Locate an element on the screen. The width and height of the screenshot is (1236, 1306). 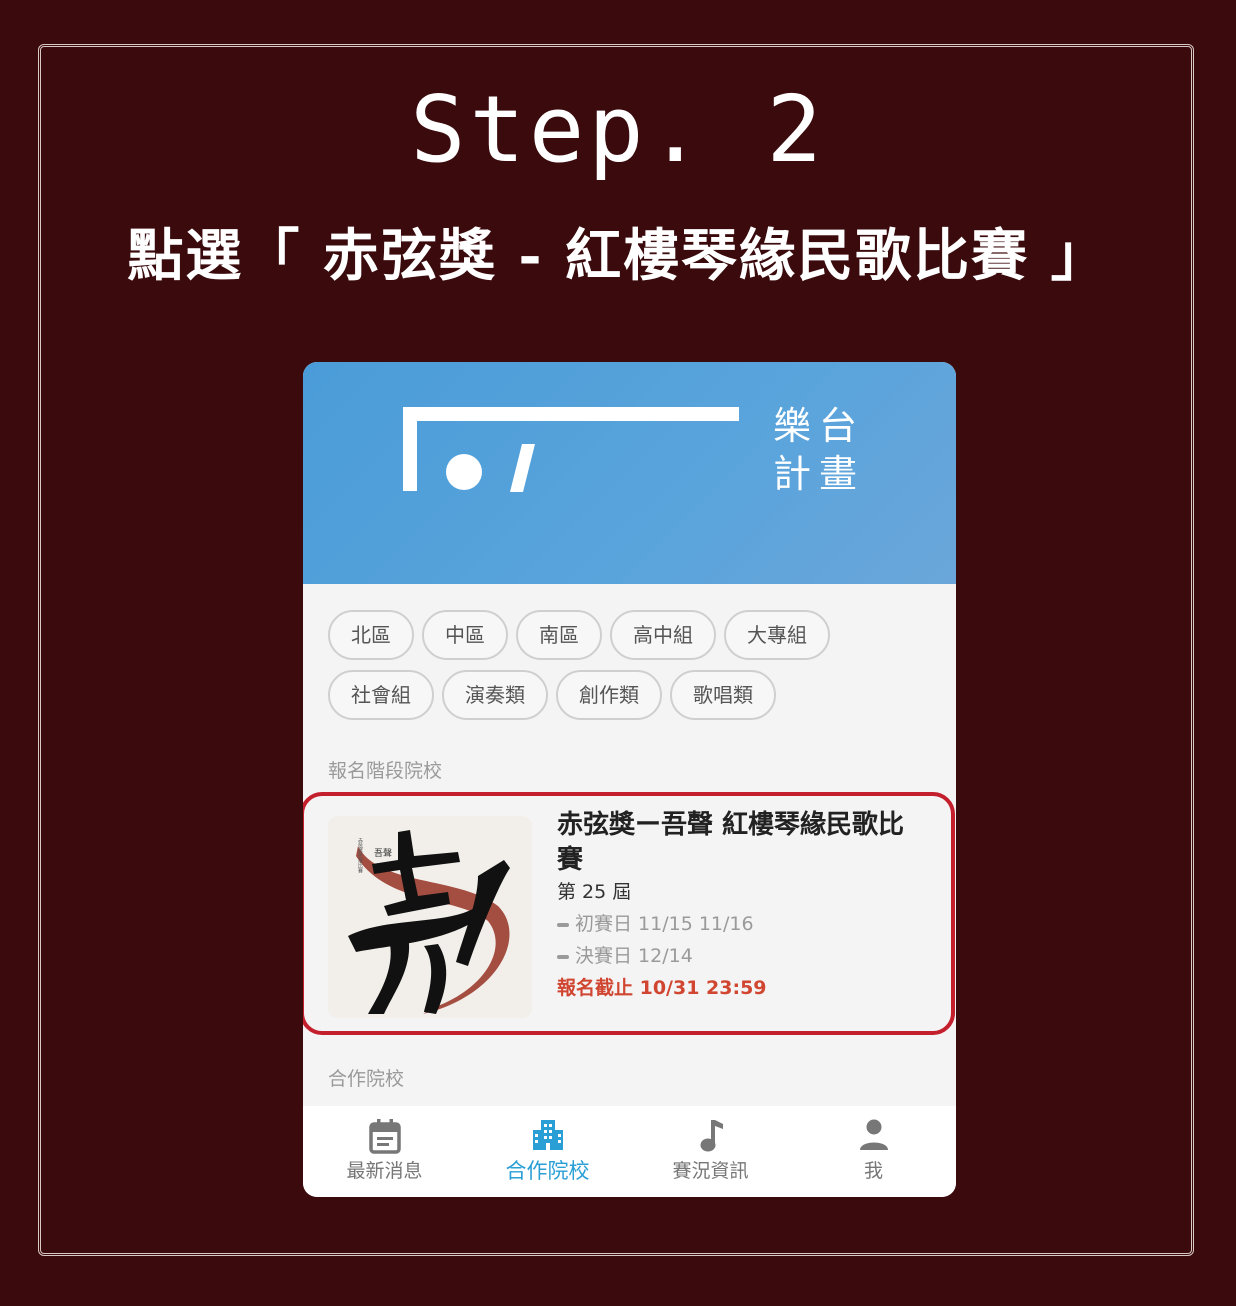
filter-chips: 北區 中區 南區 高中組 大專組 社會組 演奏類 創作類 歌唱類 is located at coordinates (633, 670).